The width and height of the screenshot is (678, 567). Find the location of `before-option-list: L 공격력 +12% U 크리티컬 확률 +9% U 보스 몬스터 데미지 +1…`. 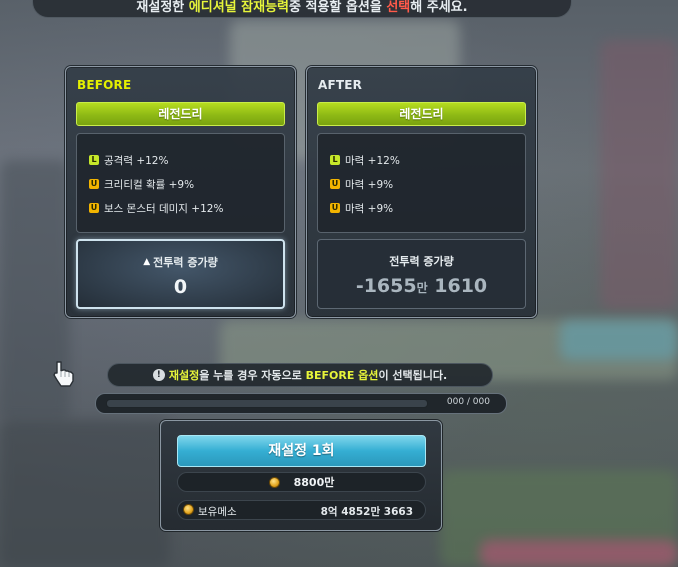

before-option-list: L 공격력 +12% U 크리티컬 확률 +9% U 보스 몬스터 데미지 +1… is located at coordinates (180, 183).